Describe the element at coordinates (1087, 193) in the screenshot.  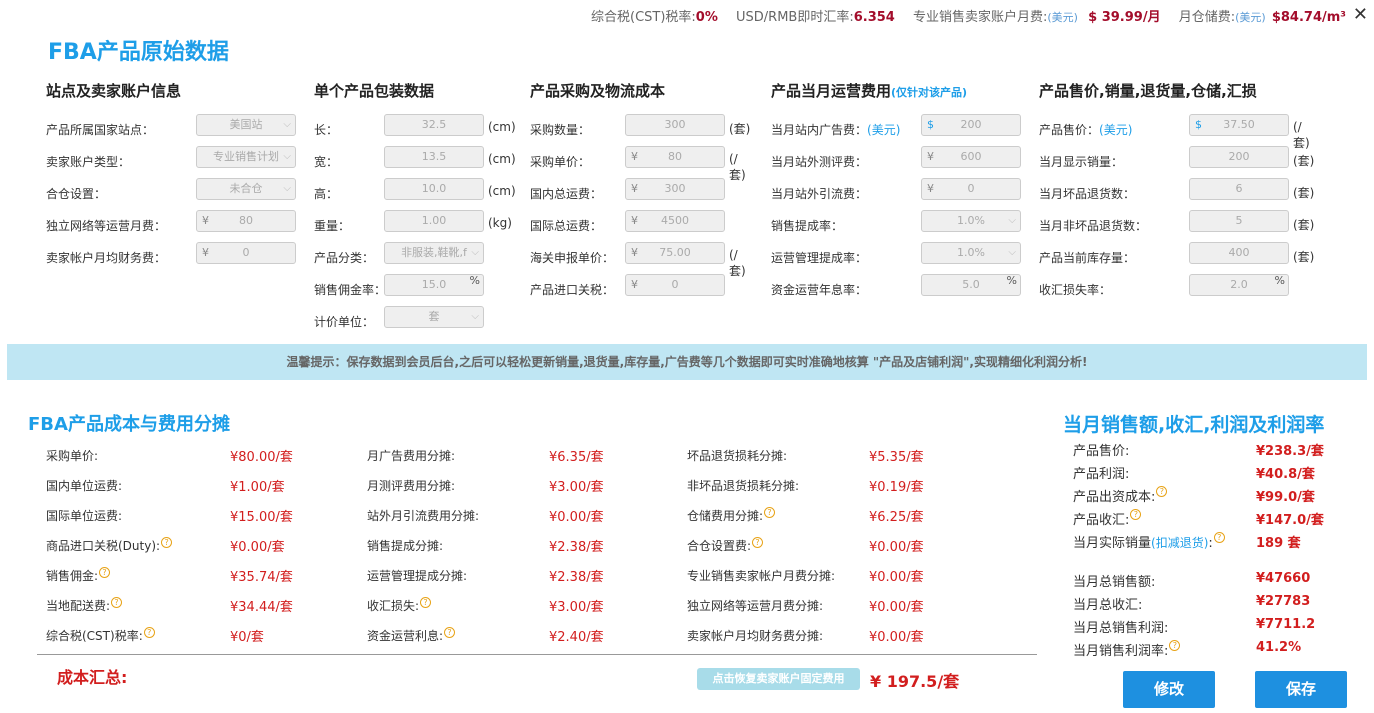
I see `field-label: 当月坏品退货数：` at that location.